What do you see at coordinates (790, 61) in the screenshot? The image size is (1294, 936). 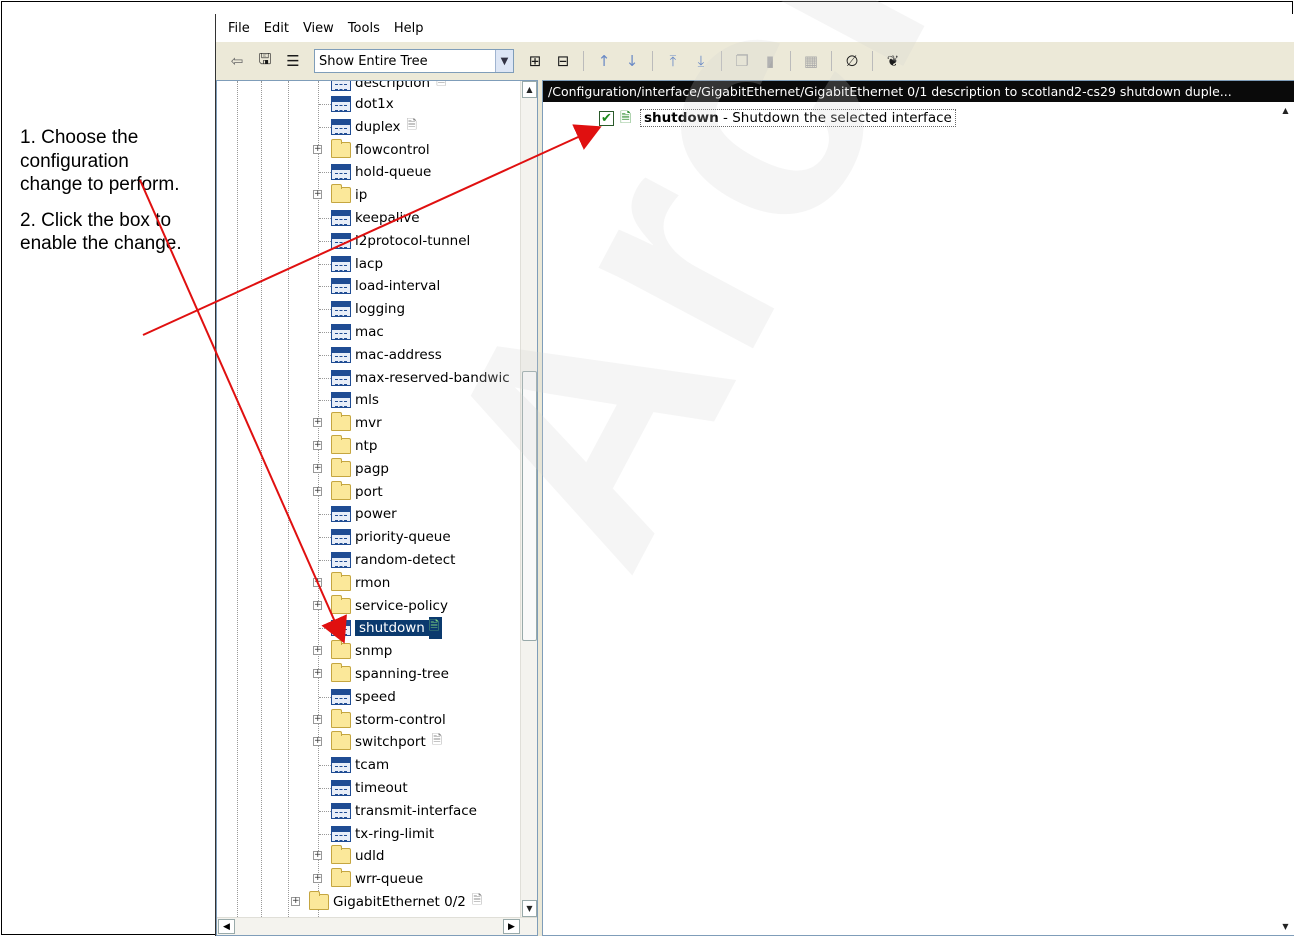 I see `toolbar-separator` at bounding box center [790, 61].